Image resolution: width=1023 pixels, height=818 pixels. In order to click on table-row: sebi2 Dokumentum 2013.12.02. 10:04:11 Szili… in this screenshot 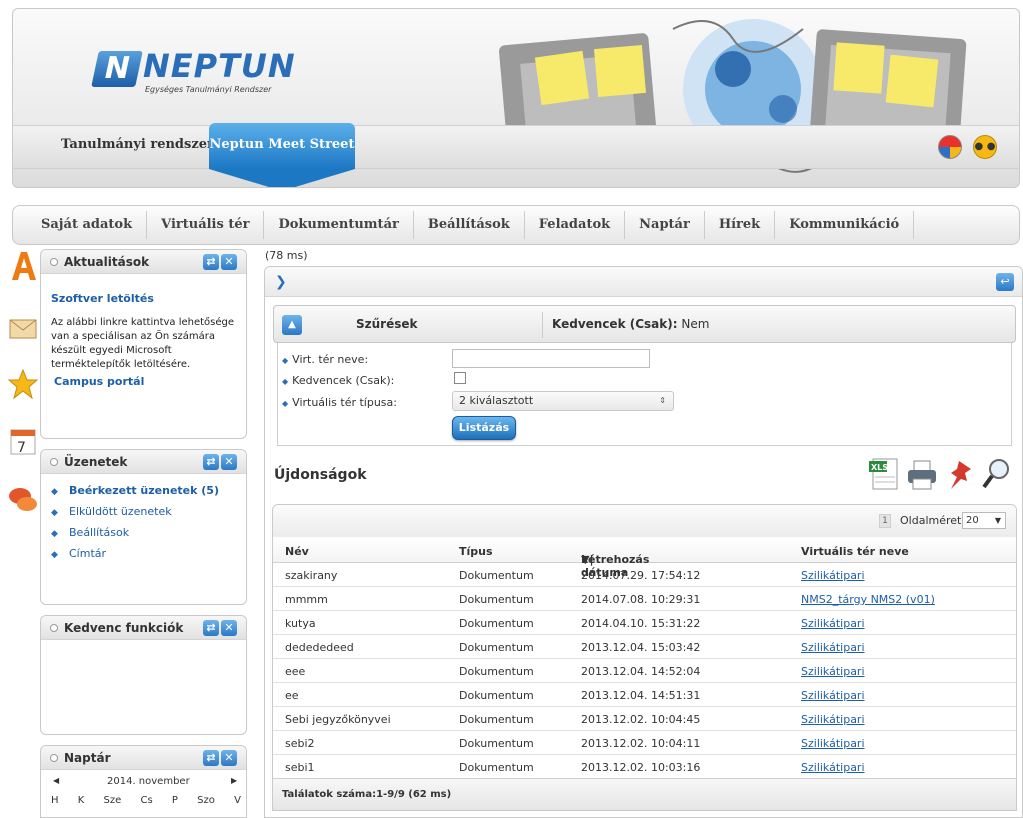, I will do `click(644, 743)`.